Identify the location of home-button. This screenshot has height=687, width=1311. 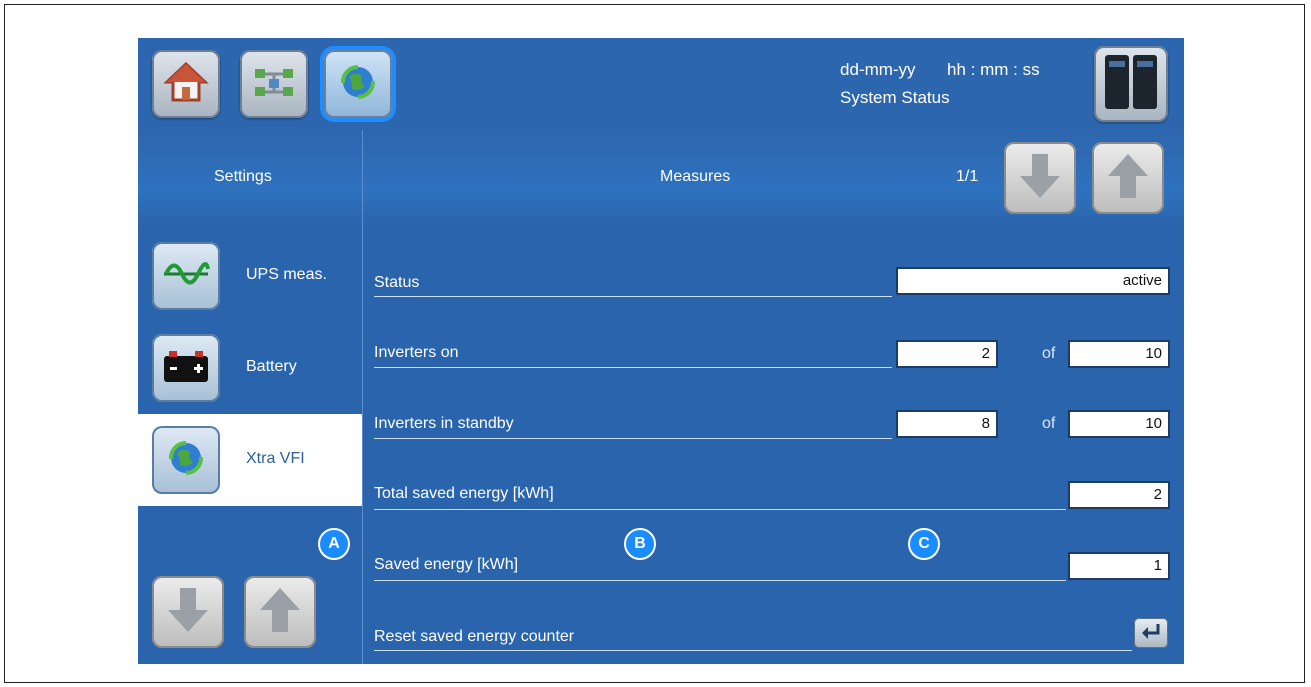
(186, 84).